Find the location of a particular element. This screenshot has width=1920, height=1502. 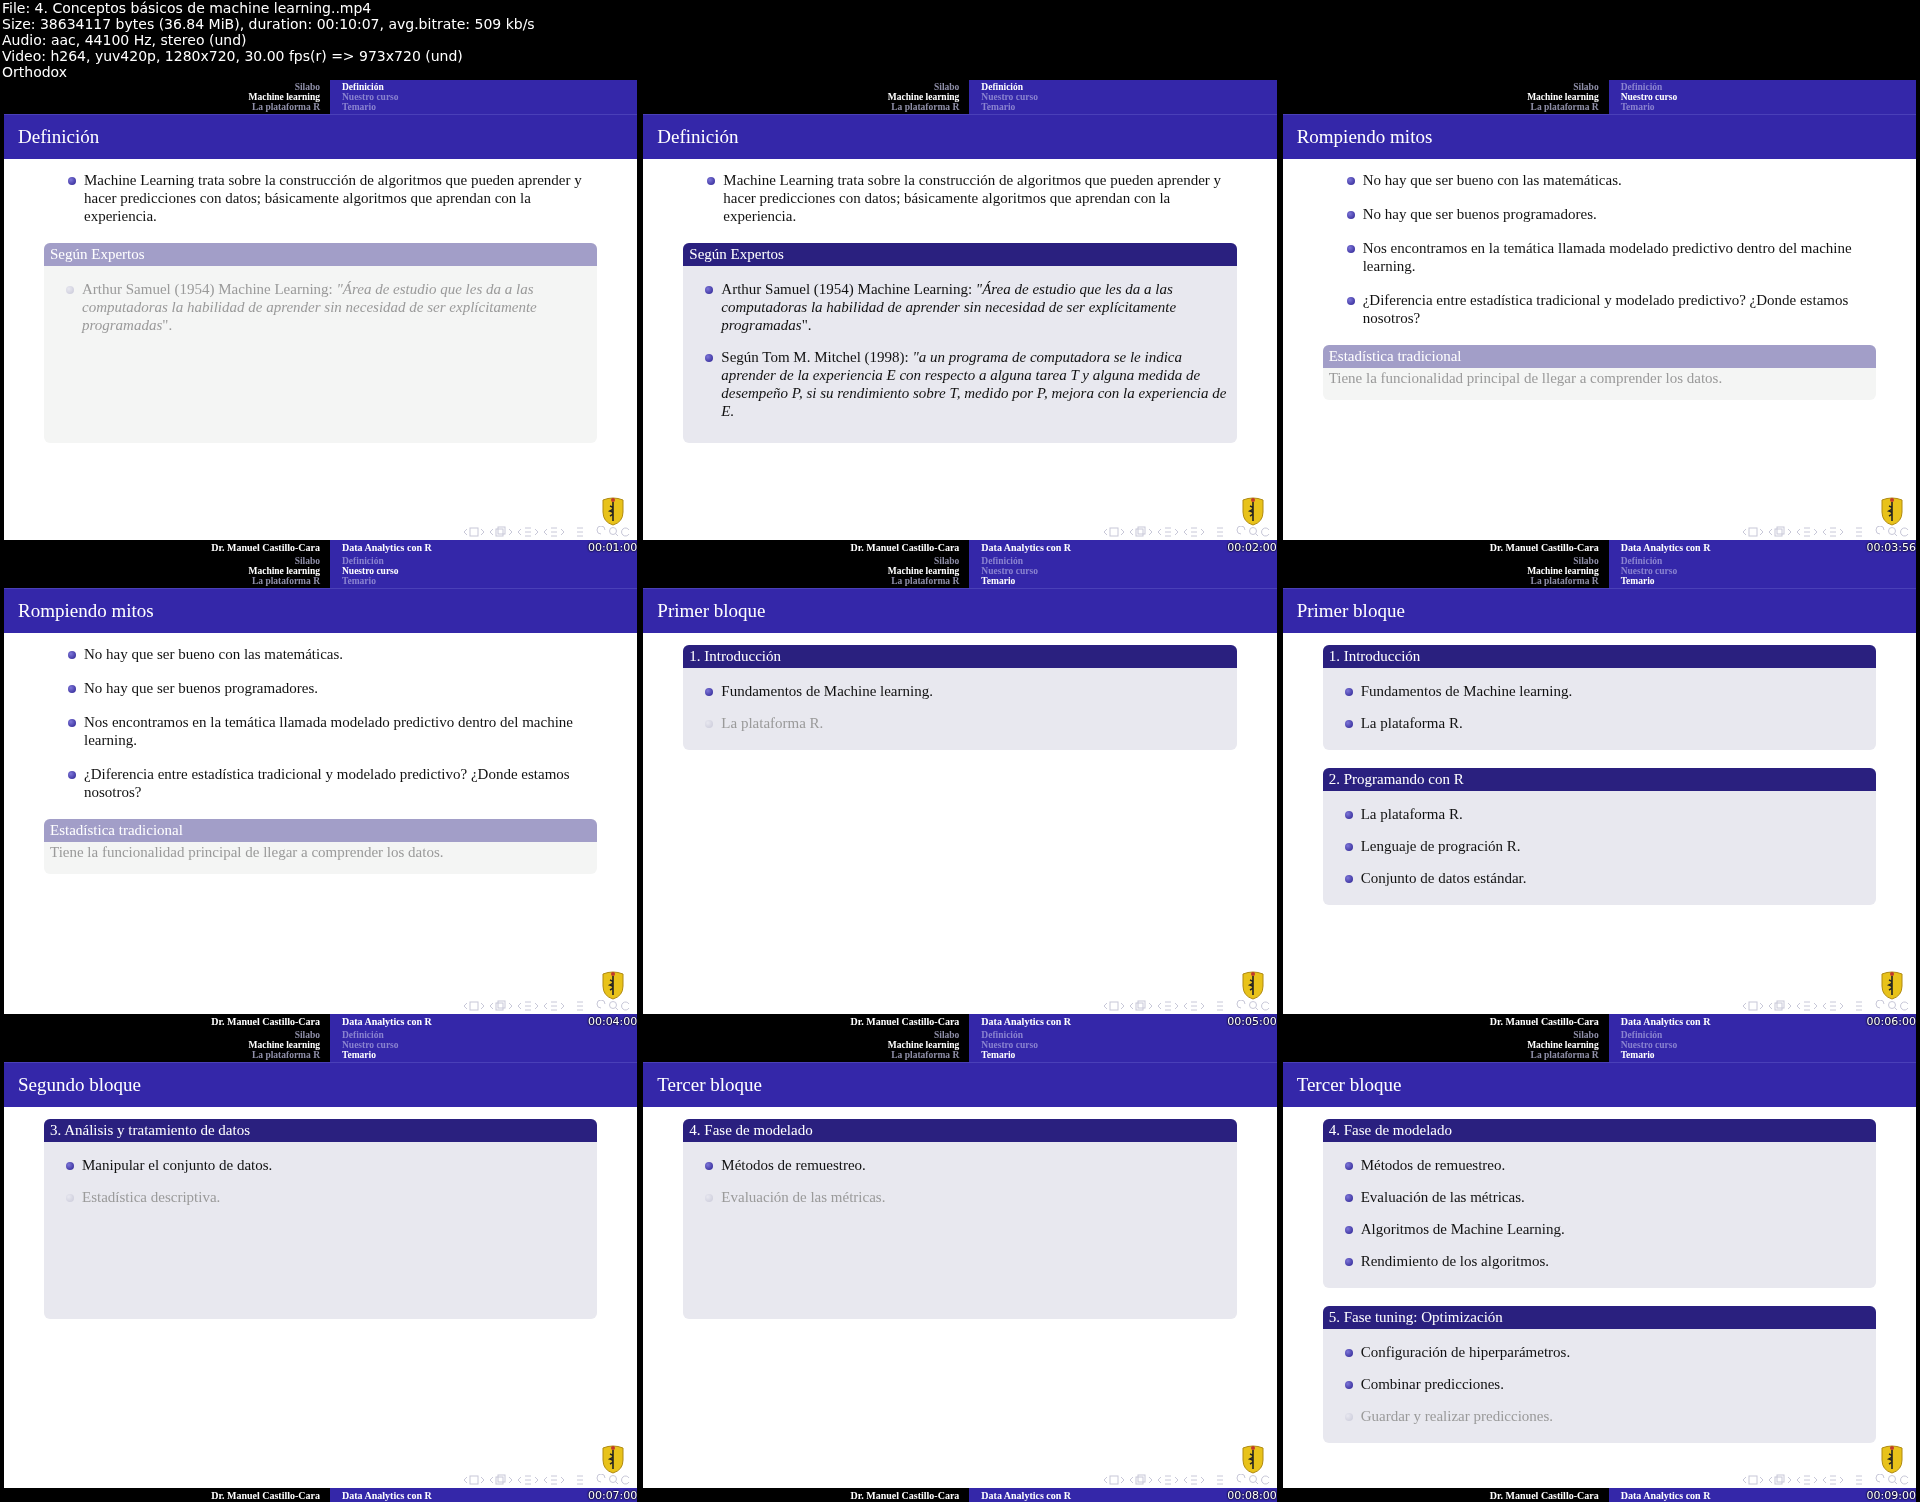

bullet-text: Nos encontramos en la temática llamada modelado predictivo dentro del machine learning. is located at coordinates (329, 731).